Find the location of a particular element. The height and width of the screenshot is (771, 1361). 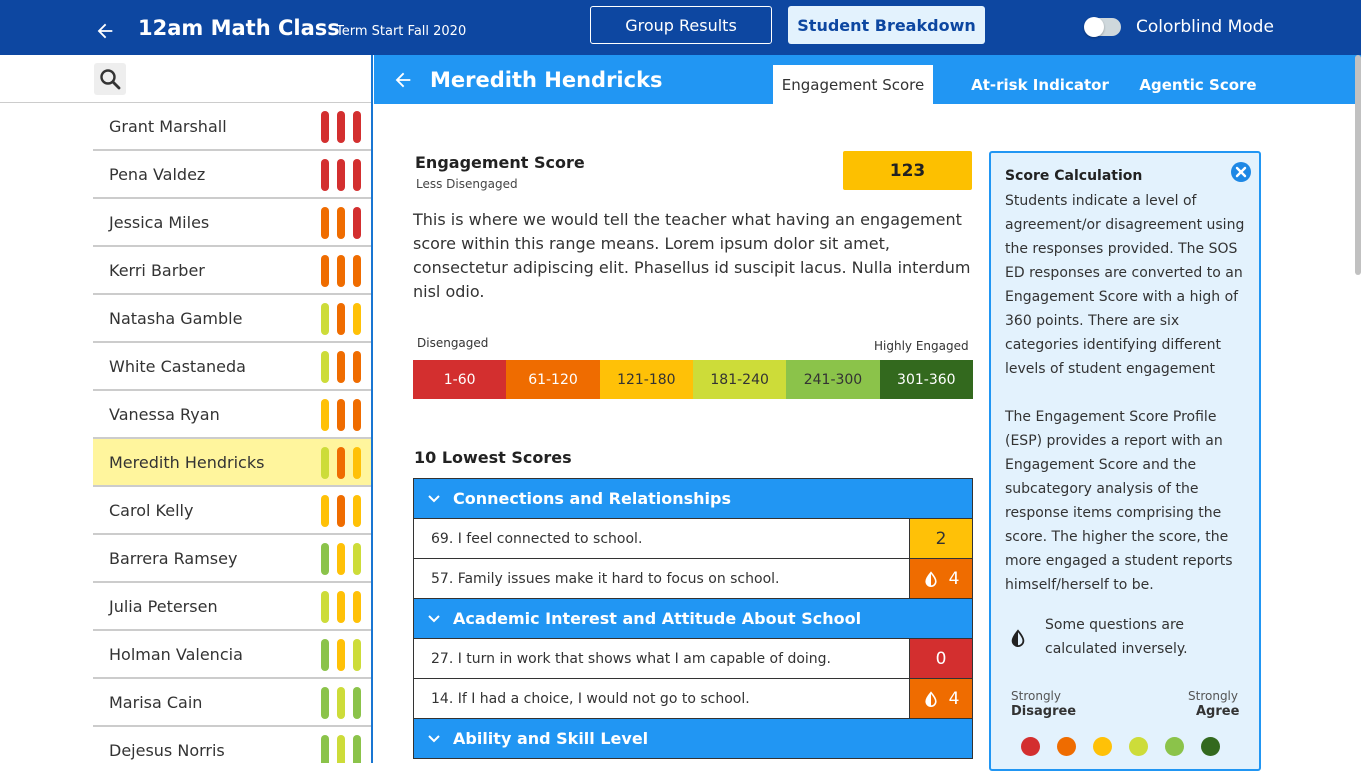

scale-left-label: Disengaged is located at coordinates (453, 343).